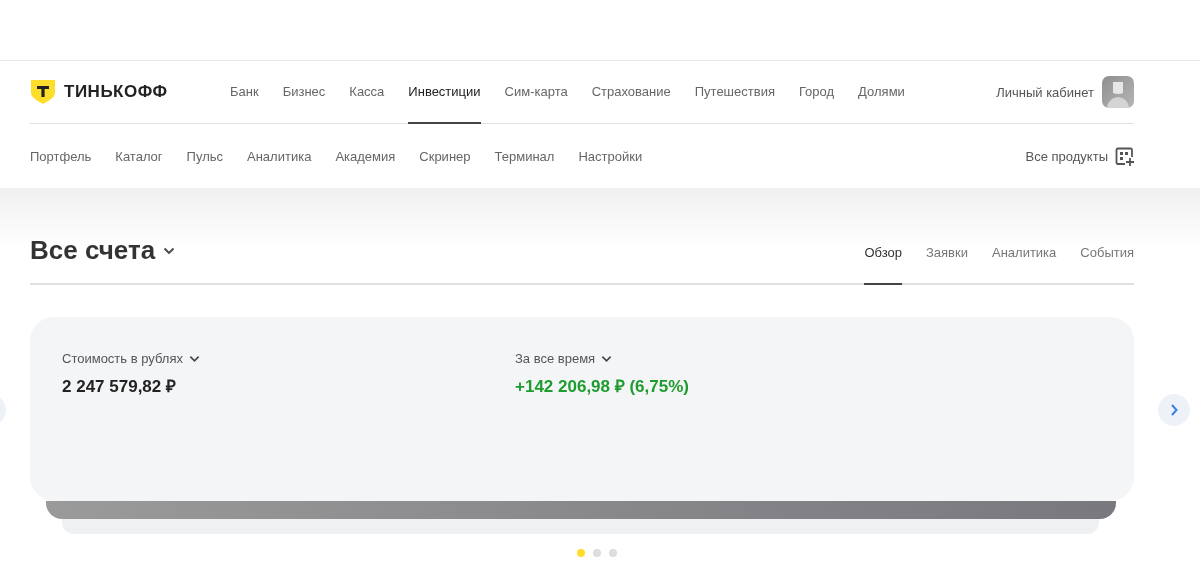 Image resolution: width=1200 pixels, height=569 pixels. I want to click on tab: События, so click(1107, 259).